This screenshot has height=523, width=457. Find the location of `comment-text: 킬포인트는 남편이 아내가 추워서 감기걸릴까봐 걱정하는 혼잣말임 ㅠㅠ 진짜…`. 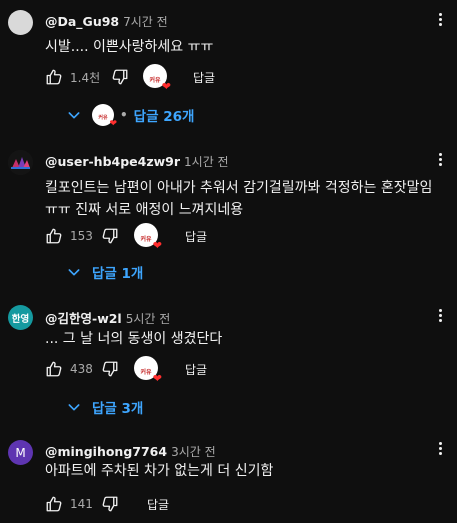

comment-text: 킬포인트는 남편이 아내가 추워서 감기걸릴까봐 걱정하는 혼잣말임 ㅠㅠ 진짜… is located at coordinates (239, 199).